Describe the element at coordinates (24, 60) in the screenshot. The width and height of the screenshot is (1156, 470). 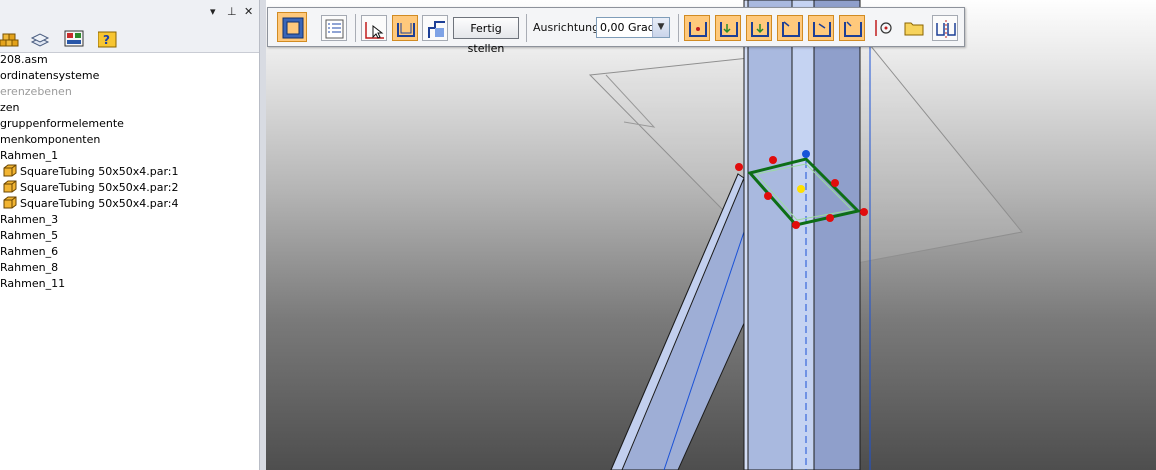
I see `tree-root: 208.asm` at that location.